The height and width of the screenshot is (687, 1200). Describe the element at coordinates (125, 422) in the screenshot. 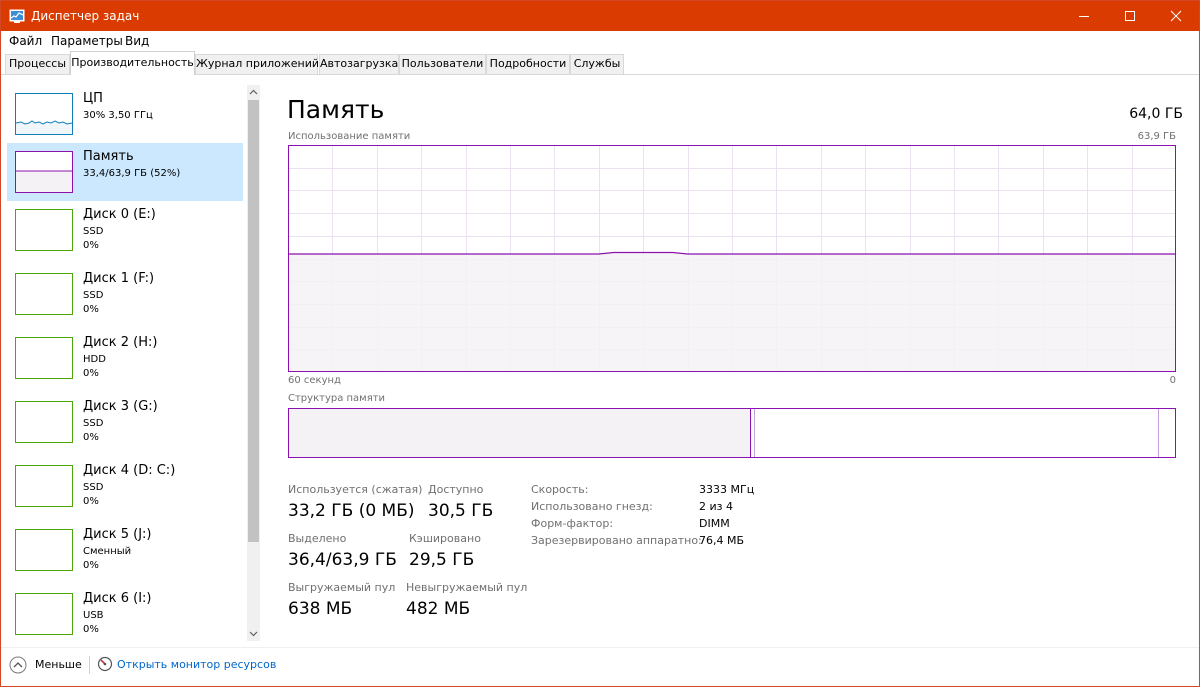

I see `sidebar-item-disk-3: Диск 3 (G:) SSD 0%` at that location.